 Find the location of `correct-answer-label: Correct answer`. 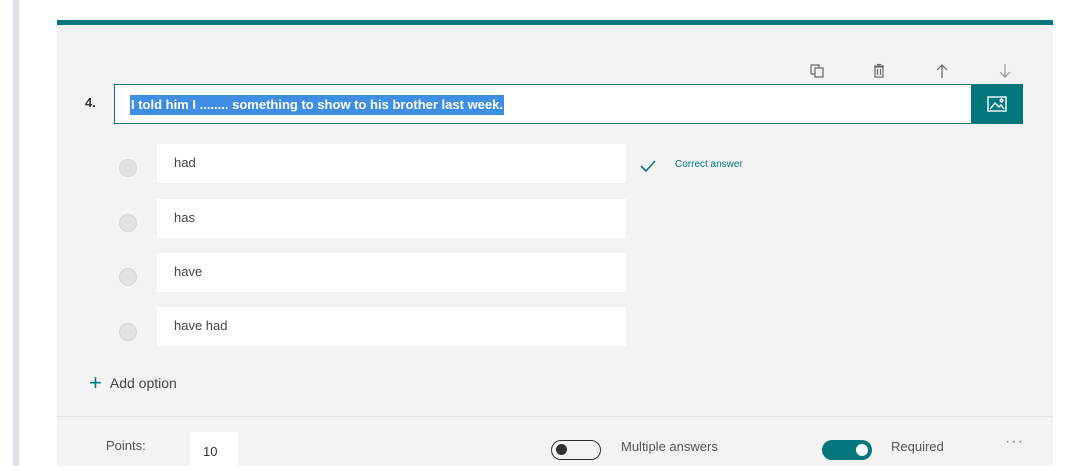

correct-answer-label: Correct answer is located at coordinates (709, 164).